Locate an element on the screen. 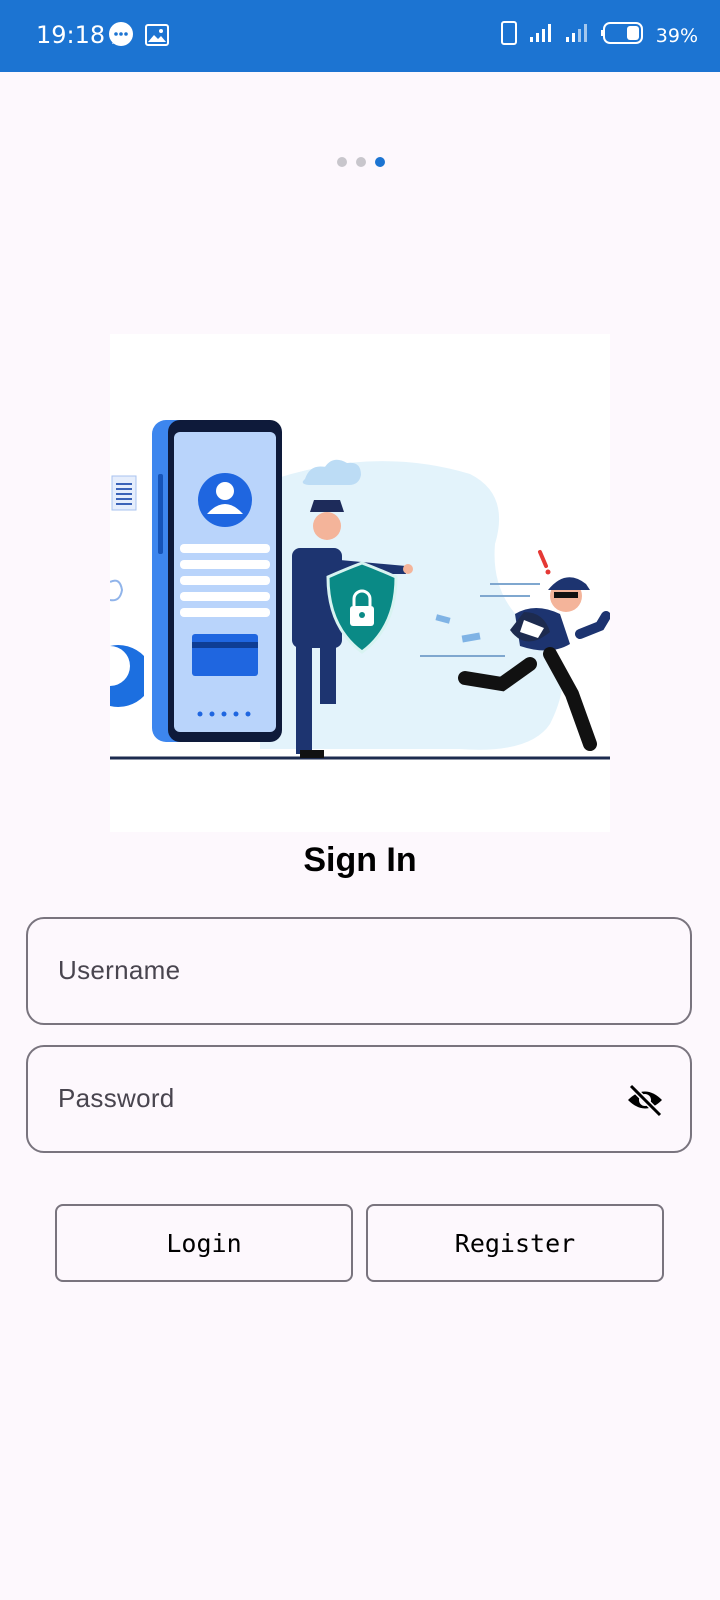  notification-icons is located at coordinates (138, 37).